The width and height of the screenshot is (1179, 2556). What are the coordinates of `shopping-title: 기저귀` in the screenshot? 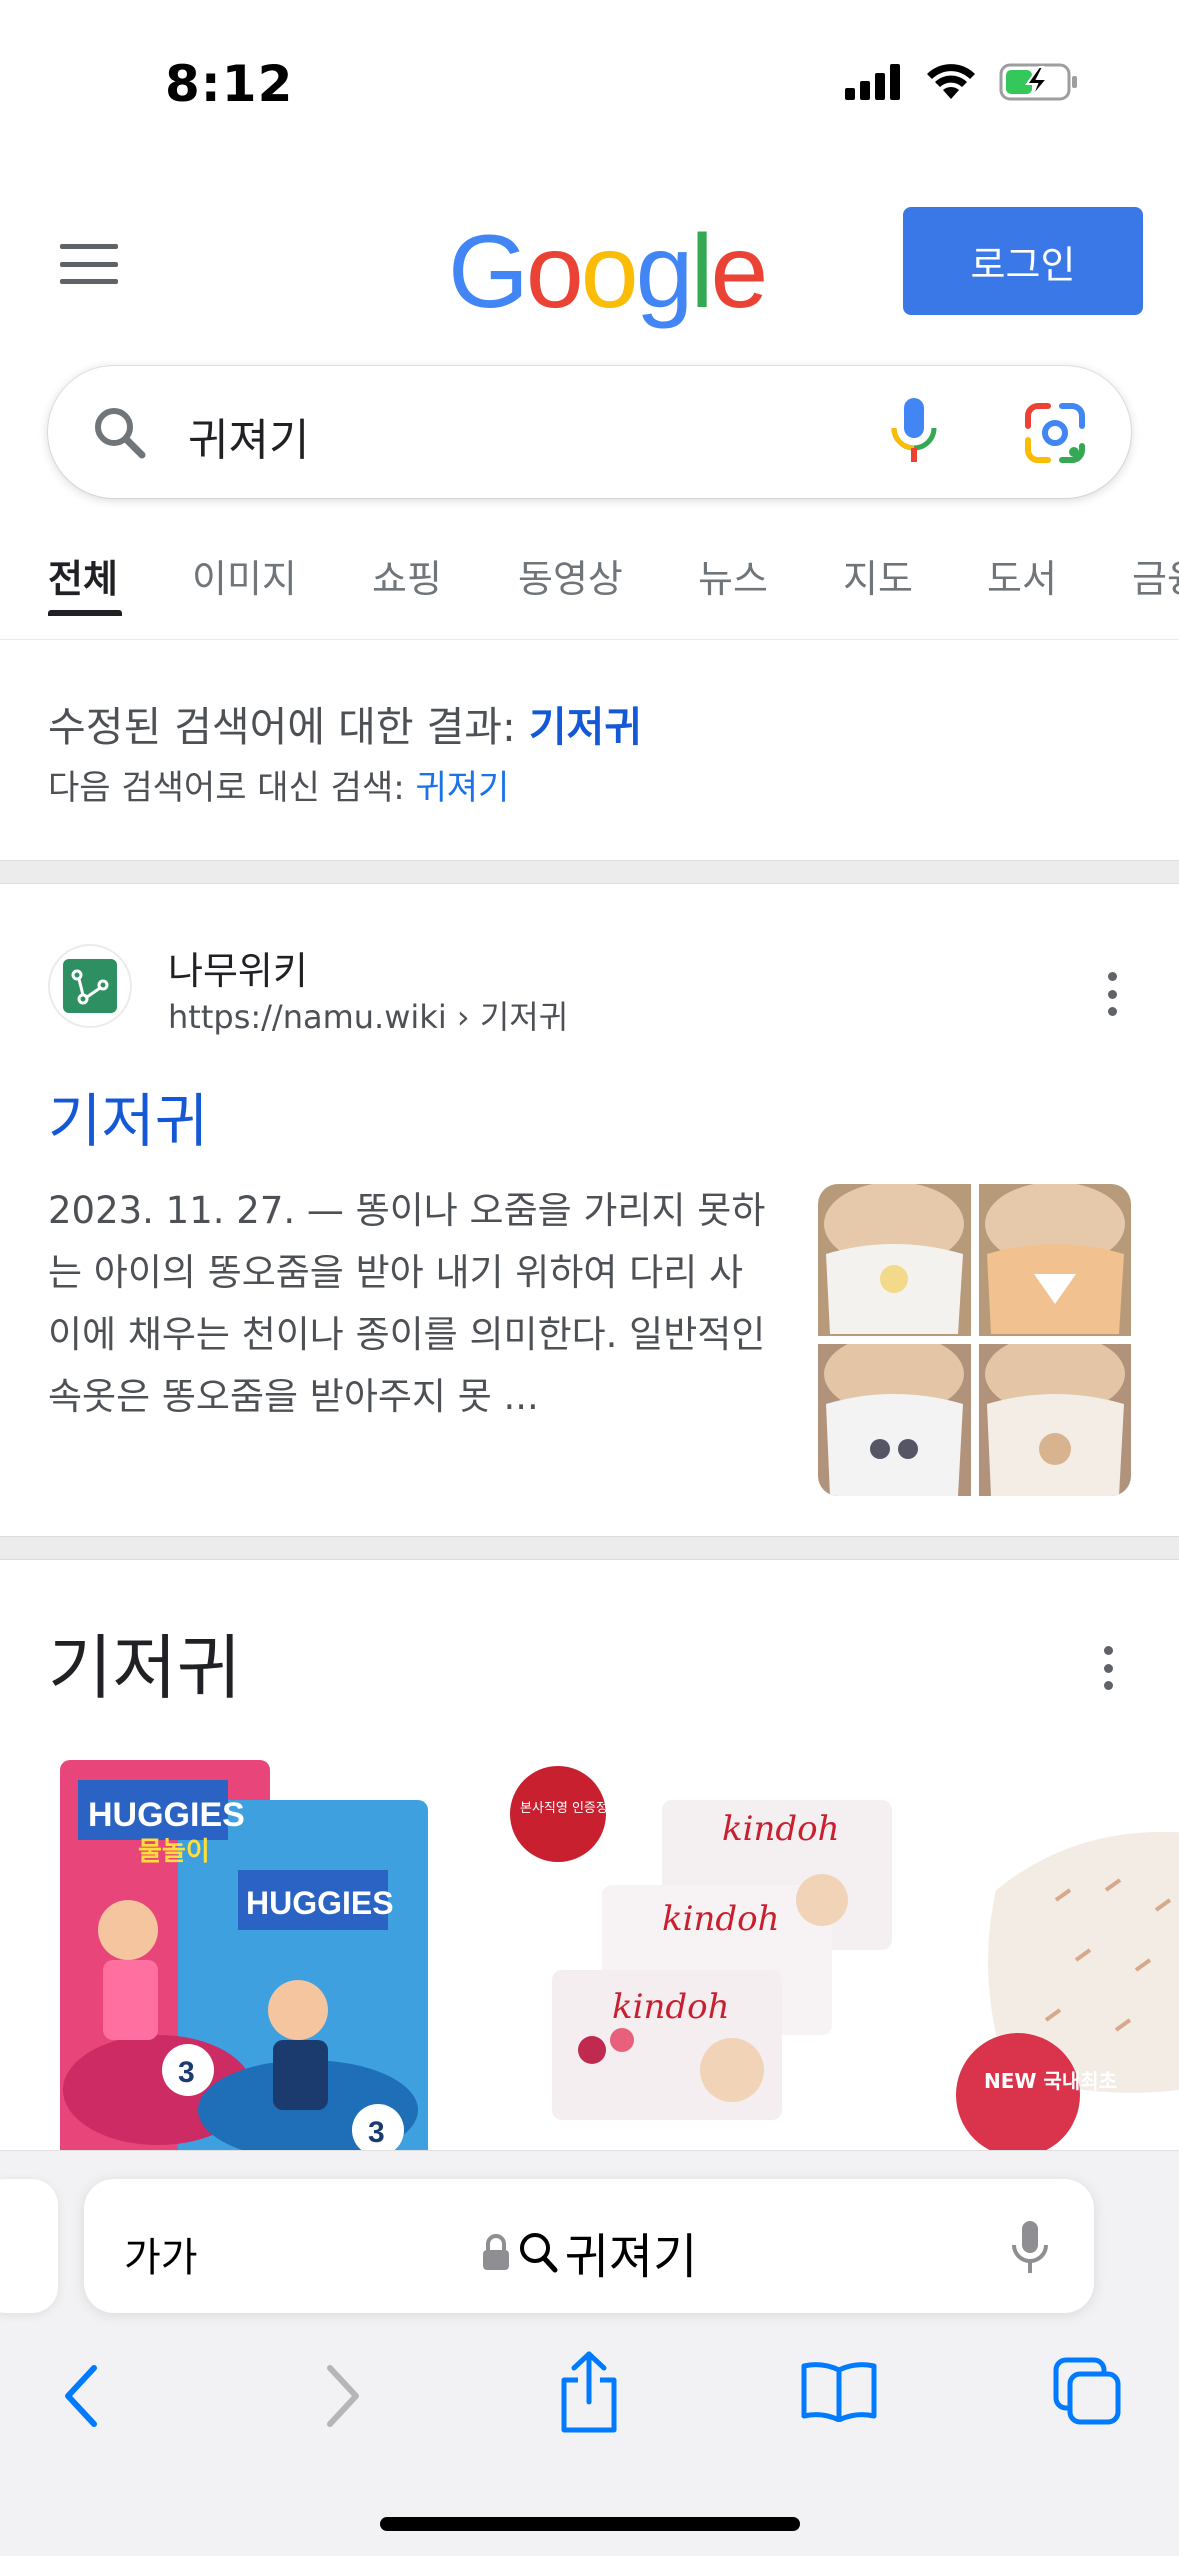 It's located at (145, 1668).